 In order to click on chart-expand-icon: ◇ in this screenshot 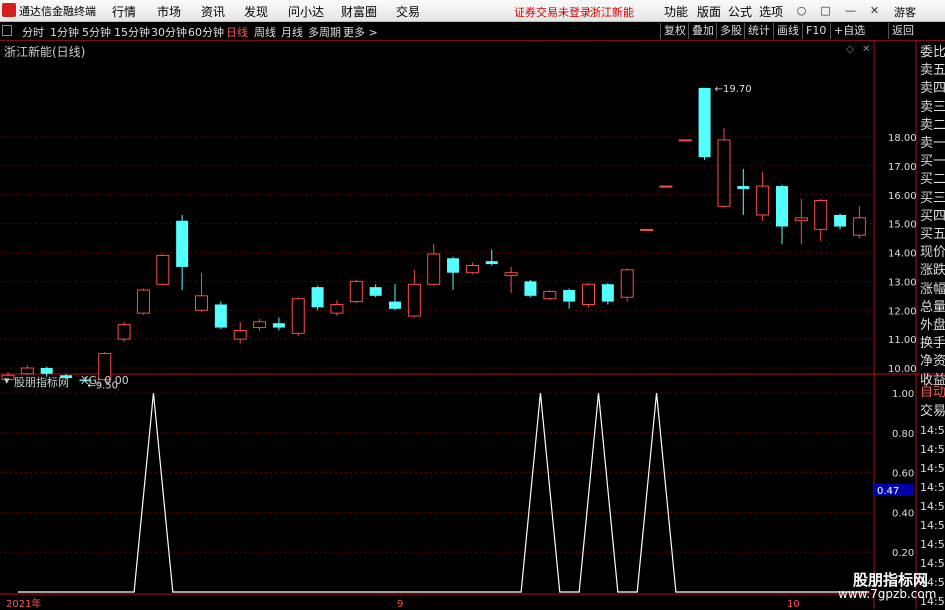, I will do `click(850, 49)`.